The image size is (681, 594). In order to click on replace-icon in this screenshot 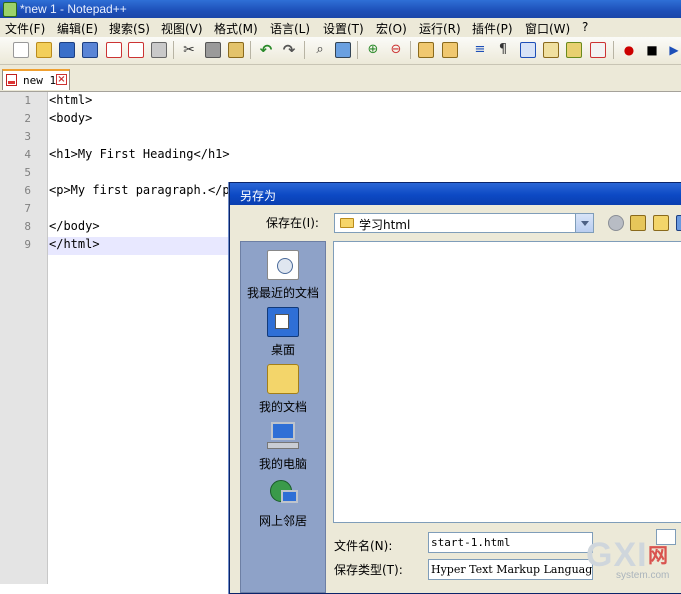, I will do `click(343, 50)`.